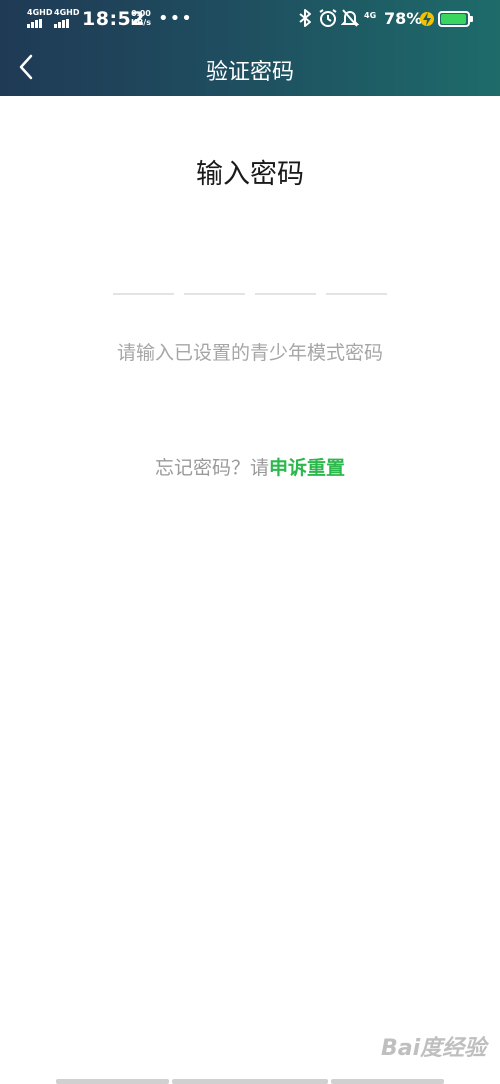 The image size is (500, 1084). I want to click on bluetooth-icon, so click(305, 18).